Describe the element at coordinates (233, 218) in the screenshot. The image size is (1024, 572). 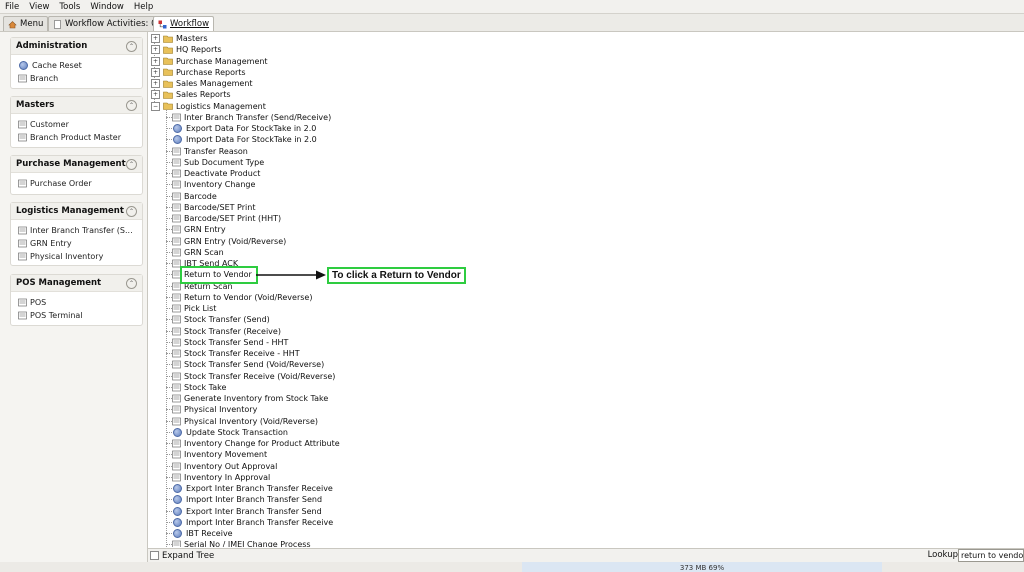
I see `tree-item-label: Barcode/SET Print (HHT)` at that location.